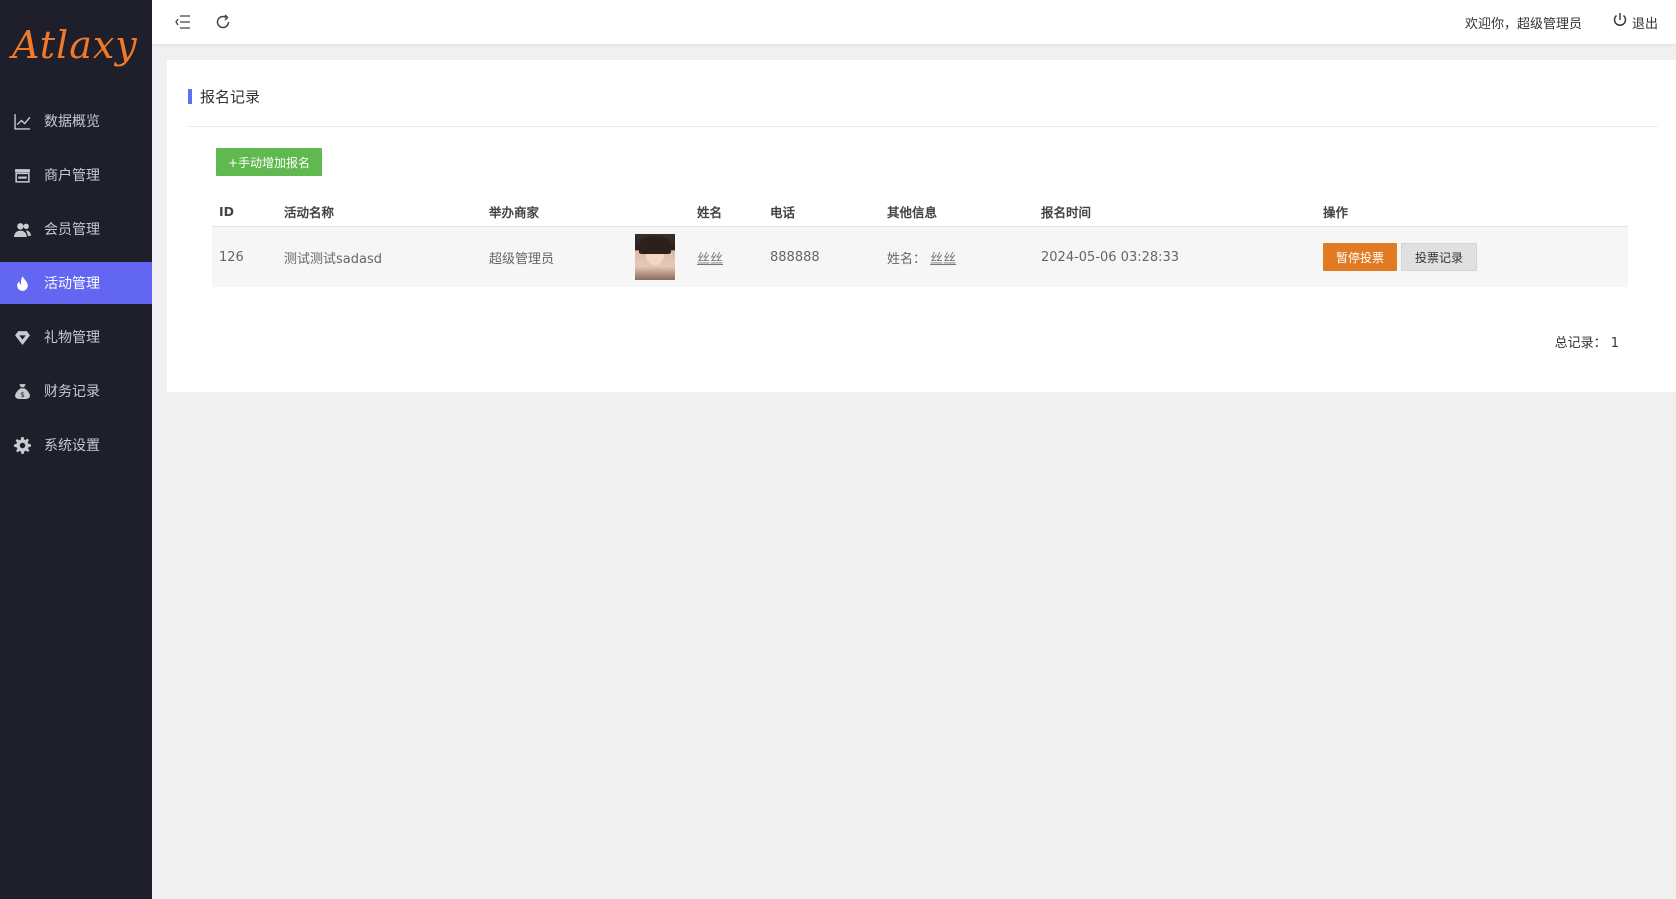 Image resolution: width=1676 pixels, height=899 pixels. What do you see at coordinates (1614, 343) in the screenshot?
I see `total-count: 1` at bounding box center [1614, 343].